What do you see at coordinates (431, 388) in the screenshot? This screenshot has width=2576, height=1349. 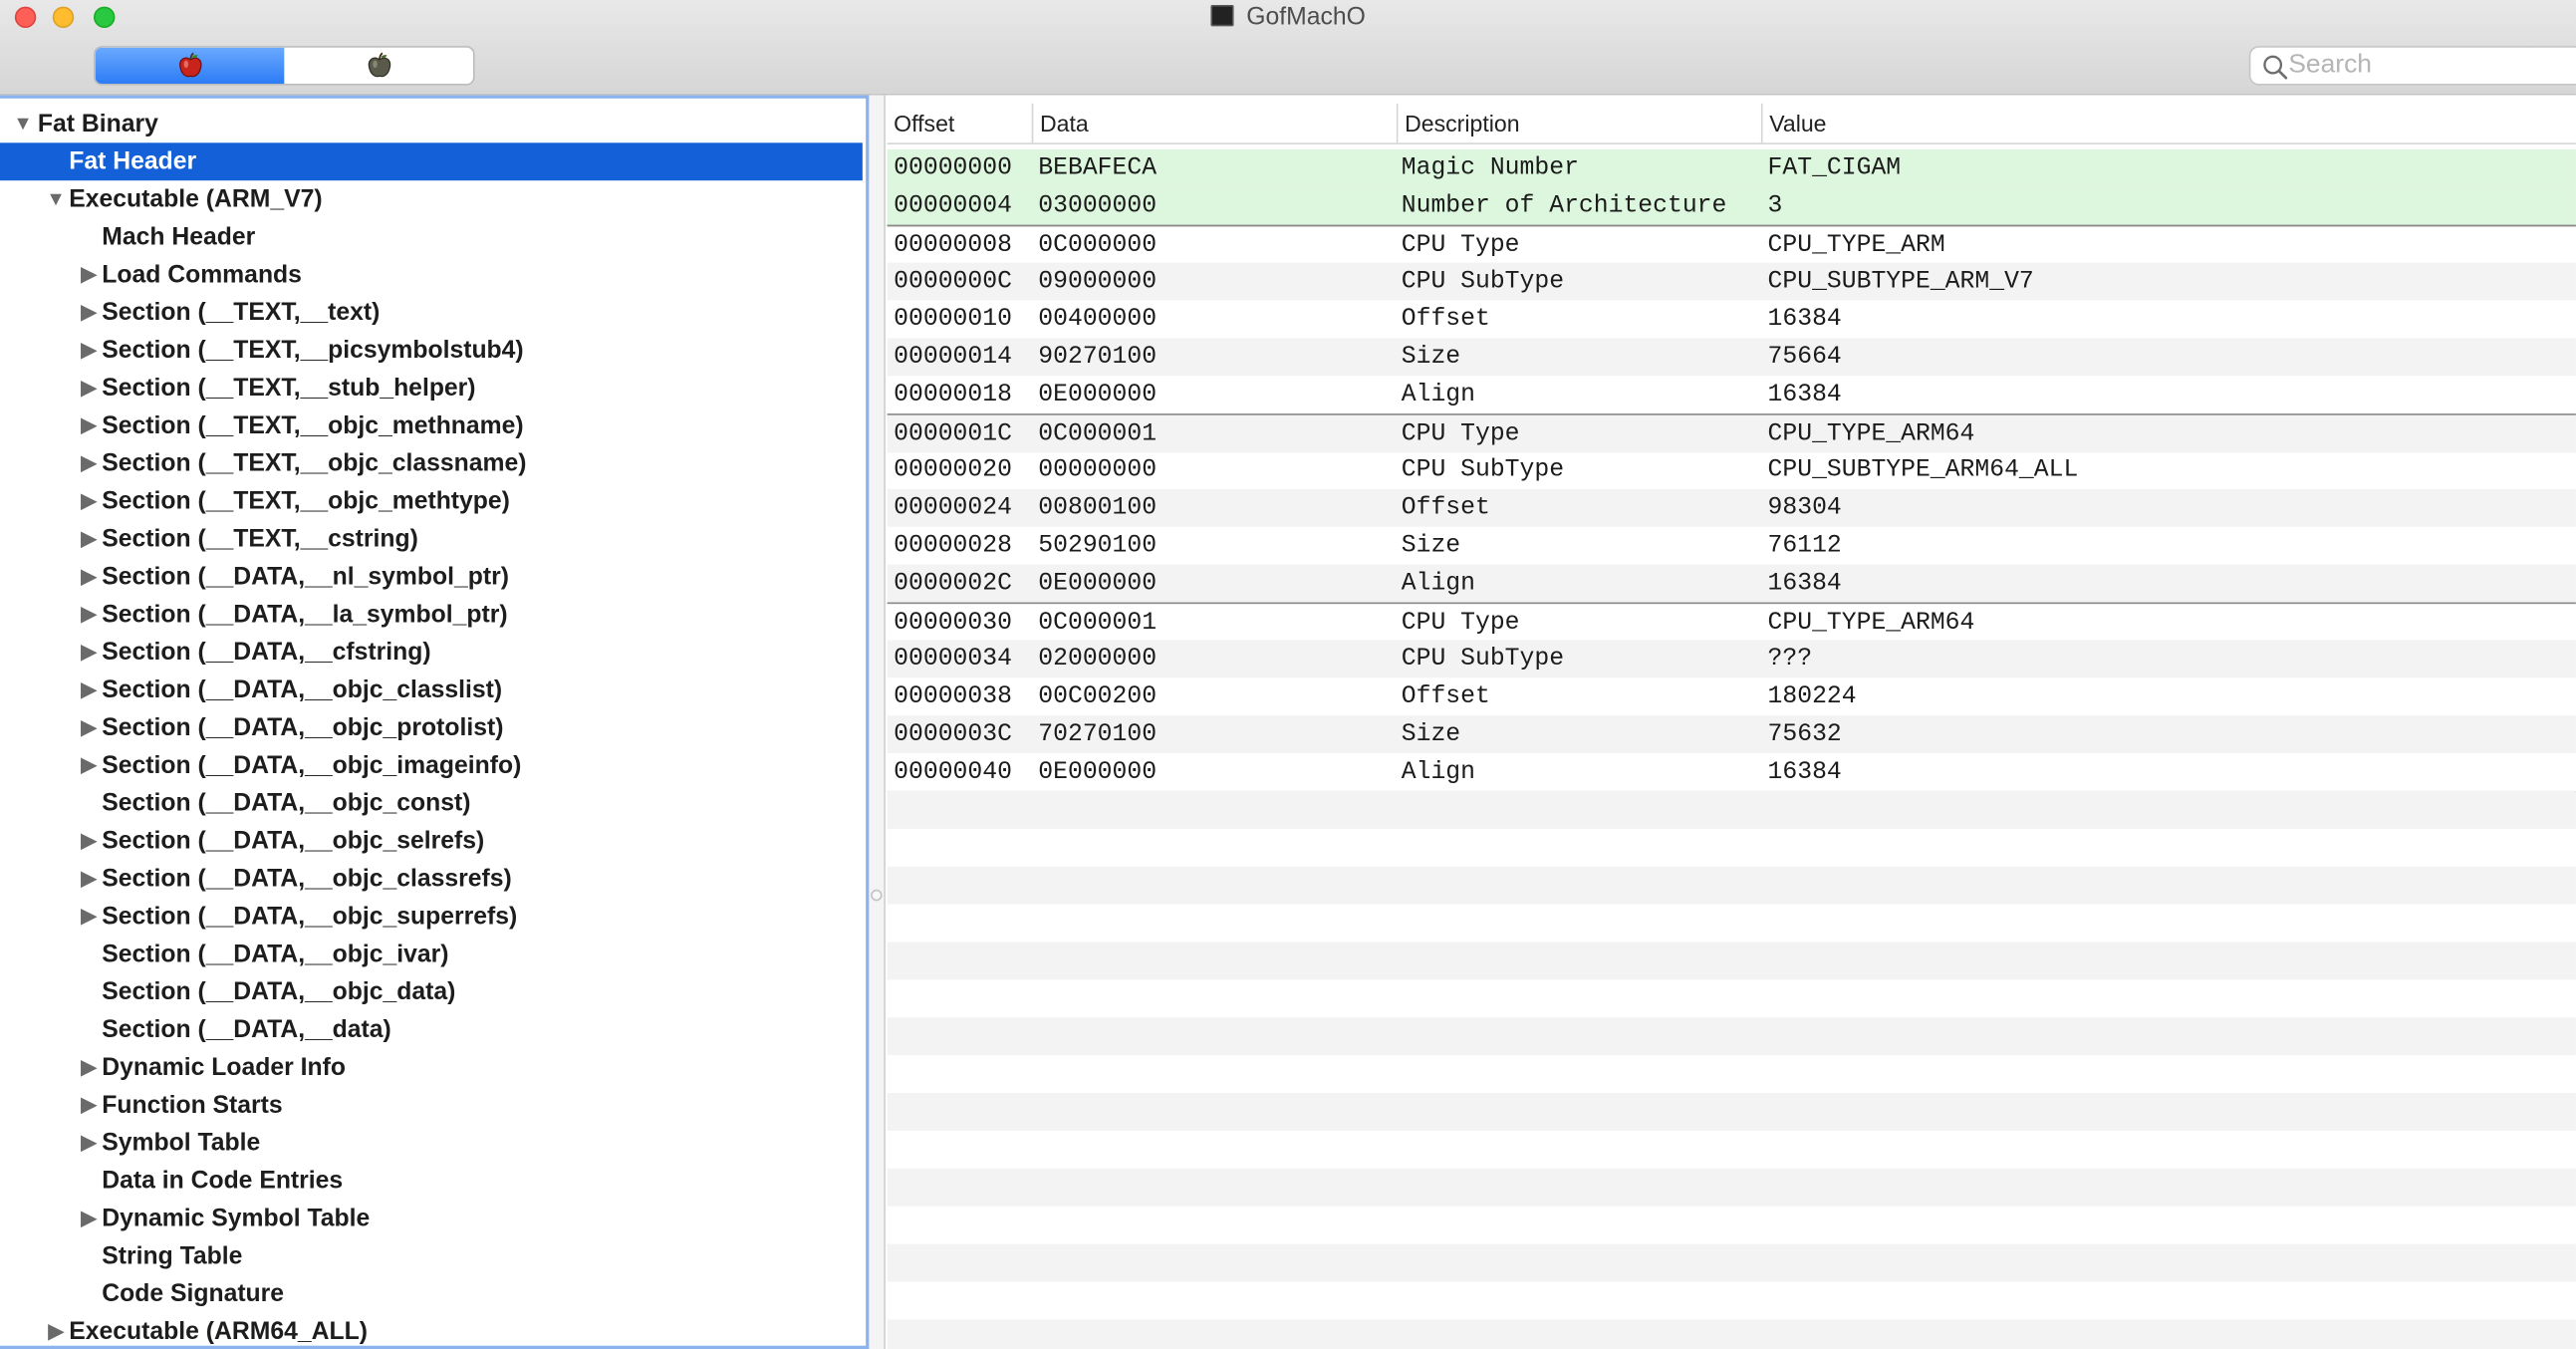 I see `outline-row: ▶ Section (__TEXT,__stub_helper)` at bounding box center [431, 388].